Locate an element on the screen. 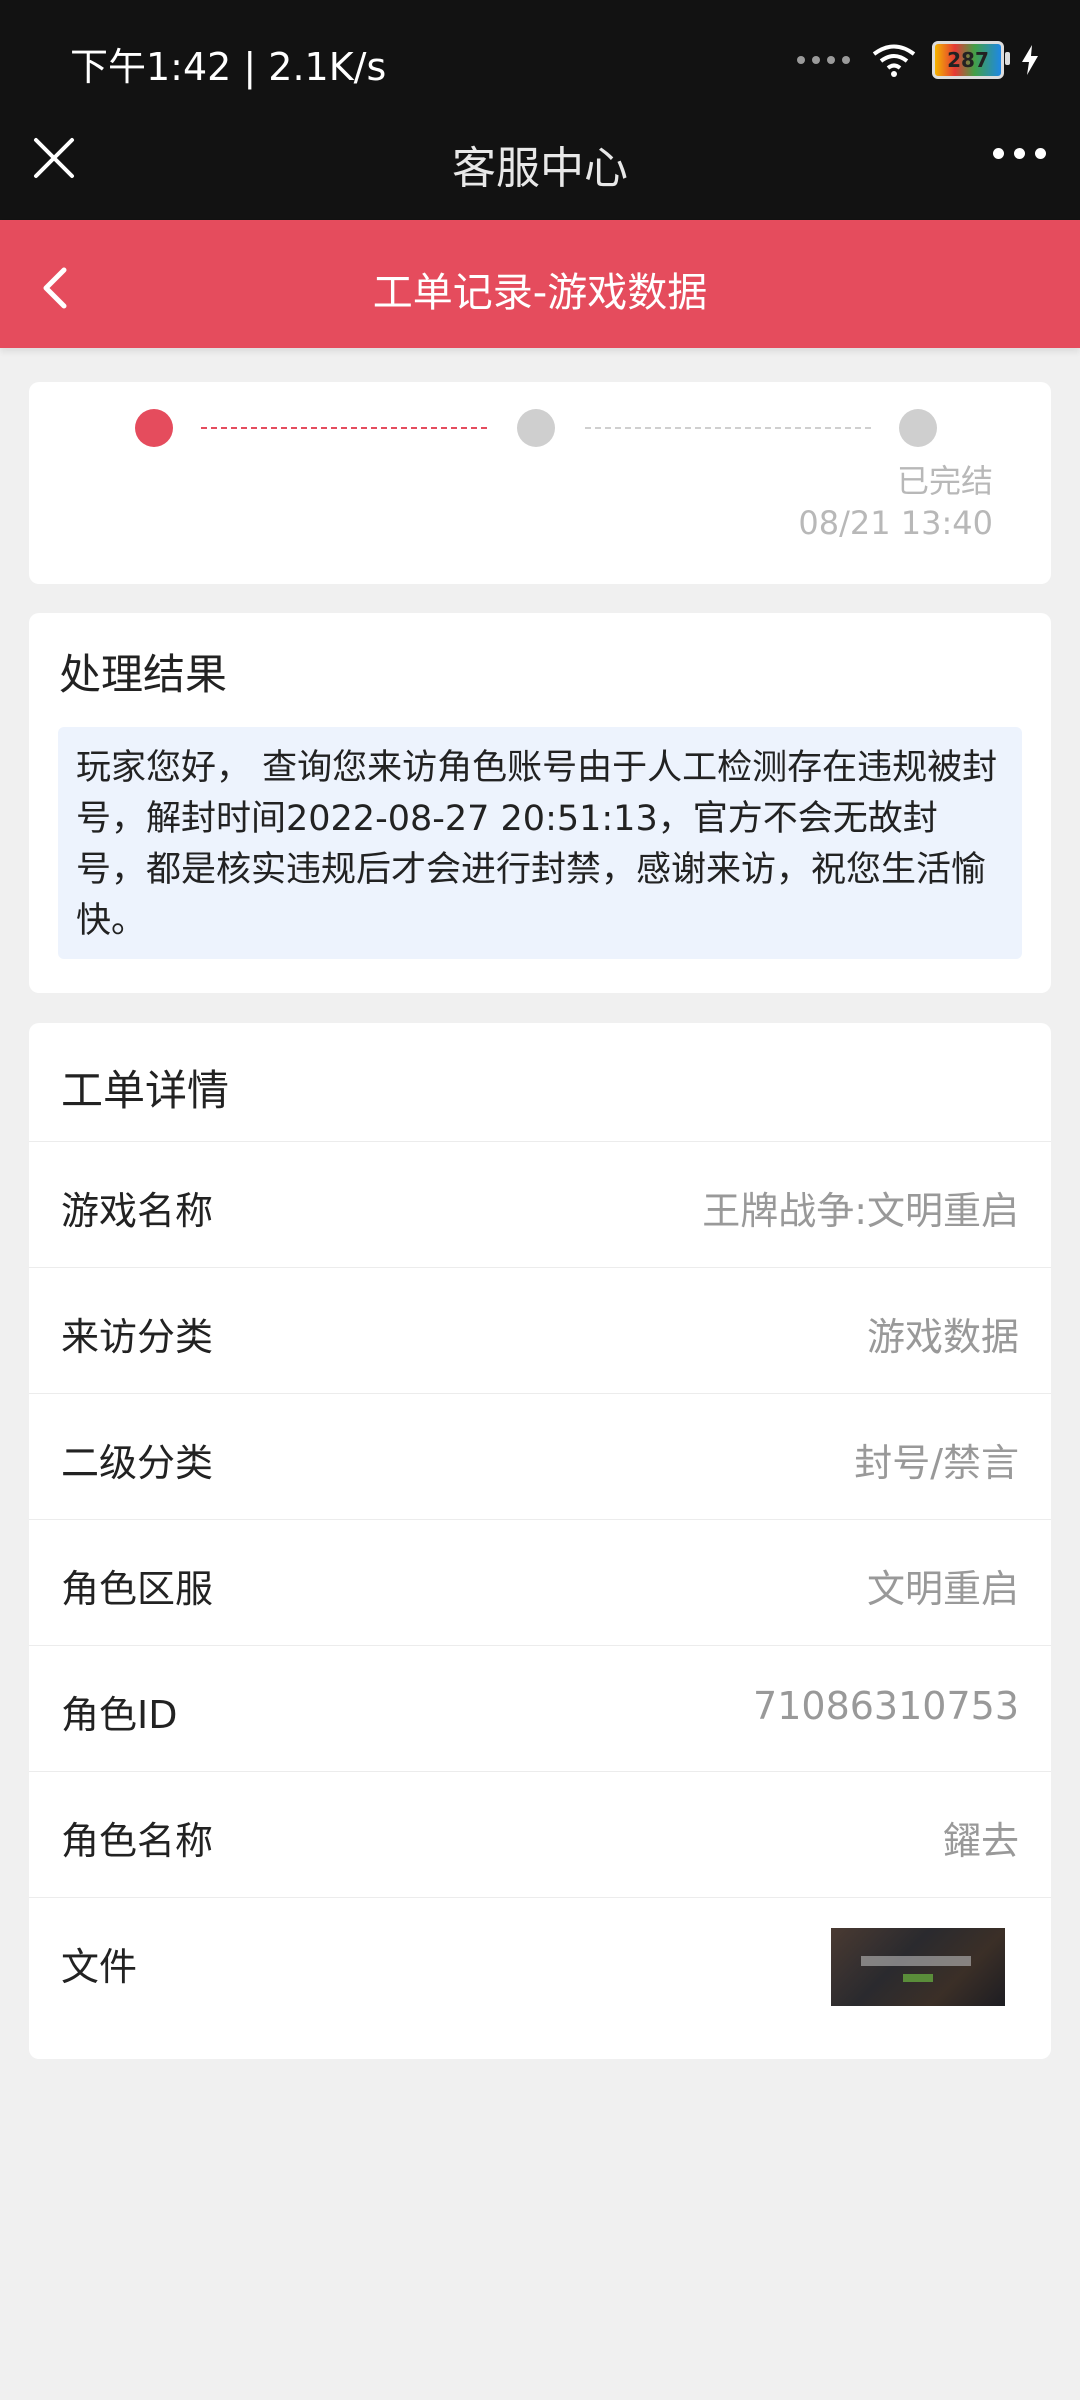  page-header: 工单记录-游戏数据 is located at coordinates (540, 284).